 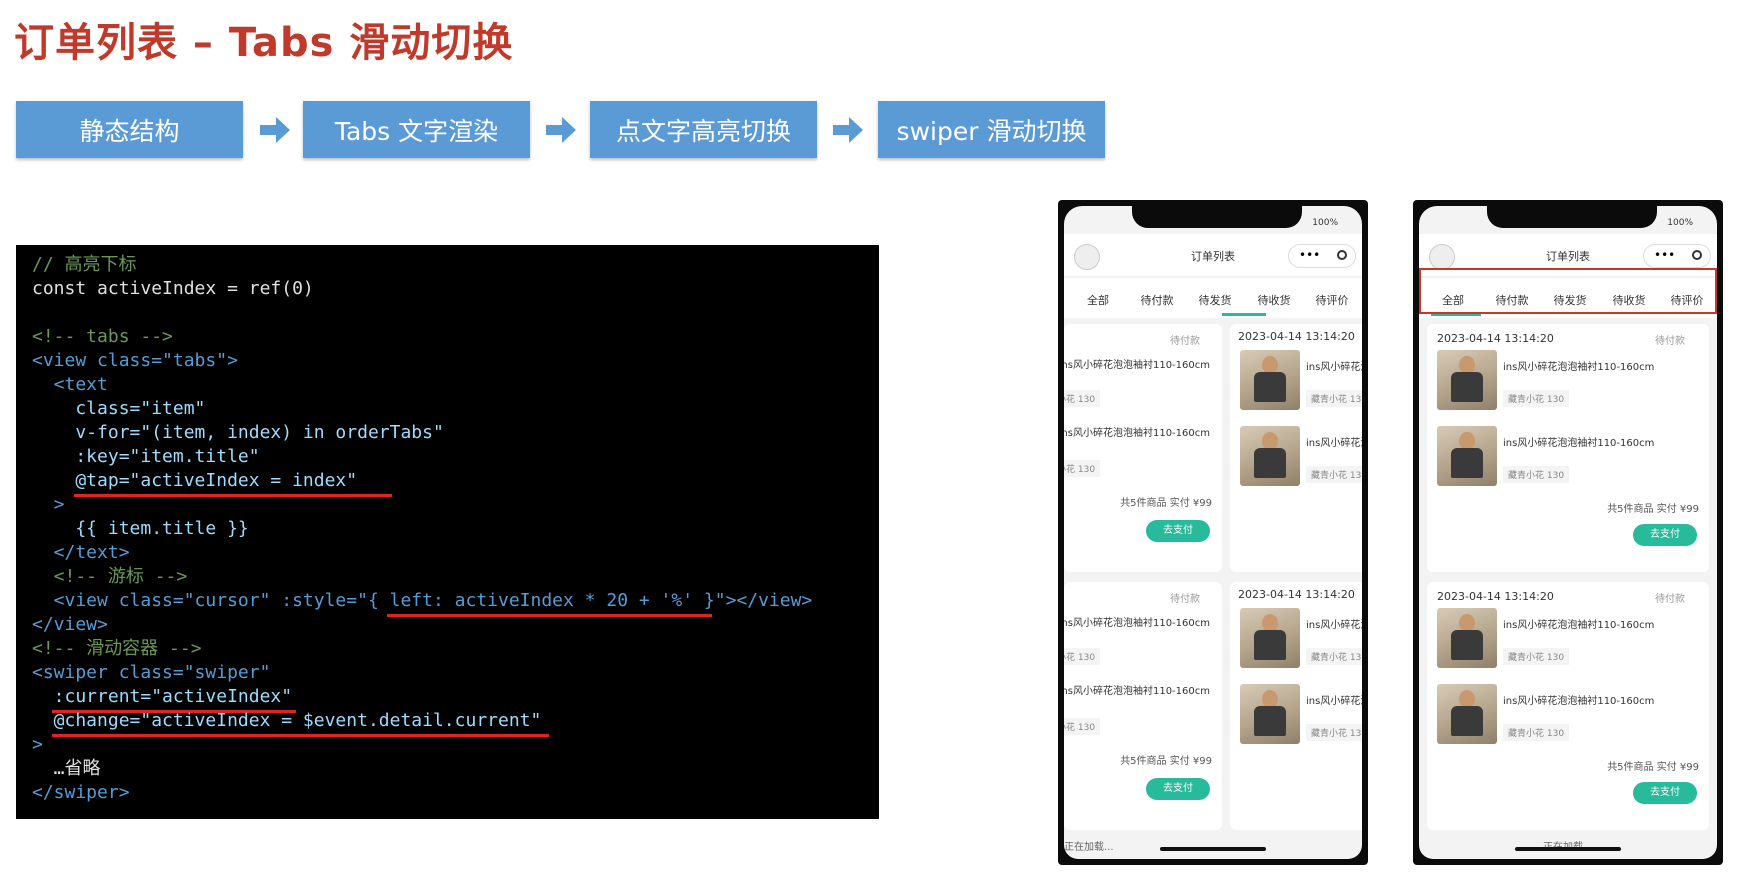 What do you see at coordinates (1244, 314) in the screenshot?
I see `tab-cursor` at bounding box center [1244, 314].